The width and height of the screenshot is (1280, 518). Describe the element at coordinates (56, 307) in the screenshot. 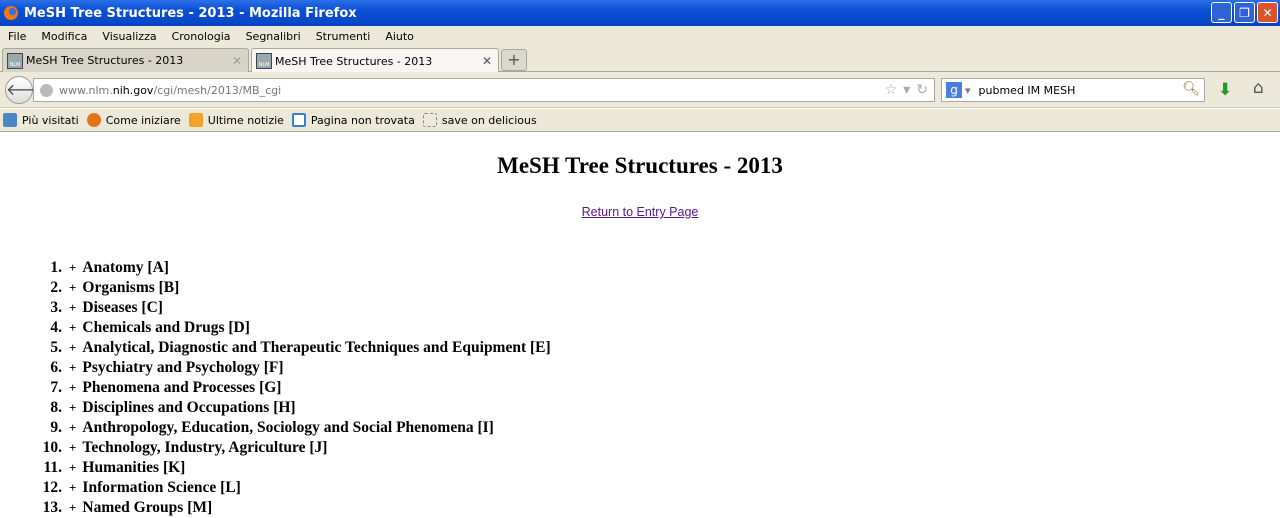

I see `item-number: 3.` at that location.